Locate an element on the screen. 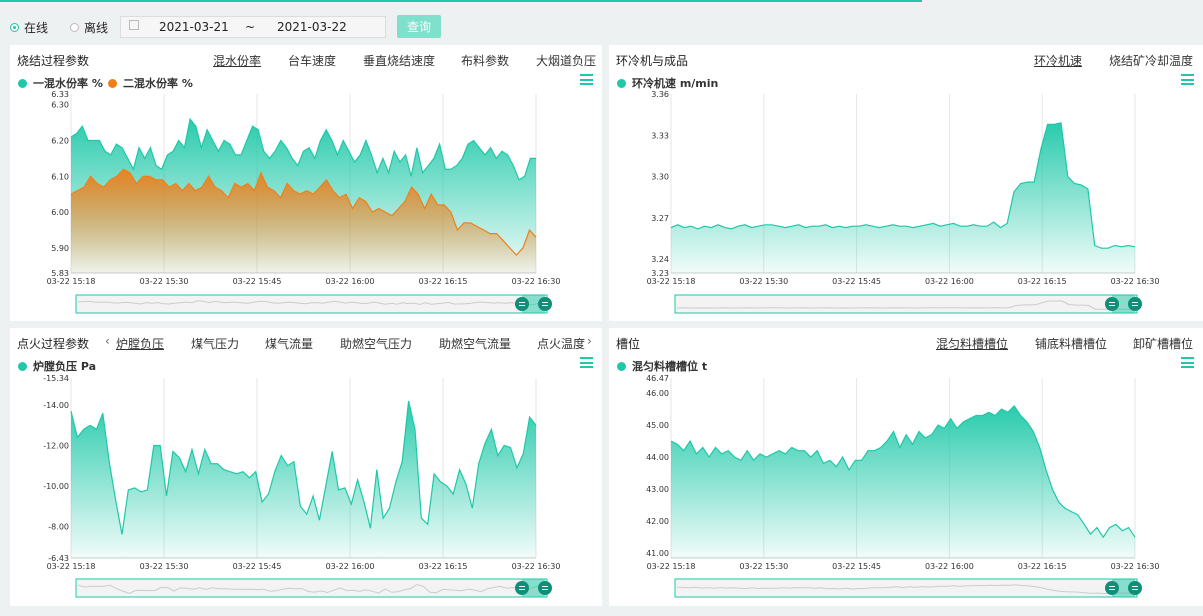 Image resolution: width=1203 pixels, height=616 pixels. y-tick-label: 46.47 is located at coordinates (657, 378).